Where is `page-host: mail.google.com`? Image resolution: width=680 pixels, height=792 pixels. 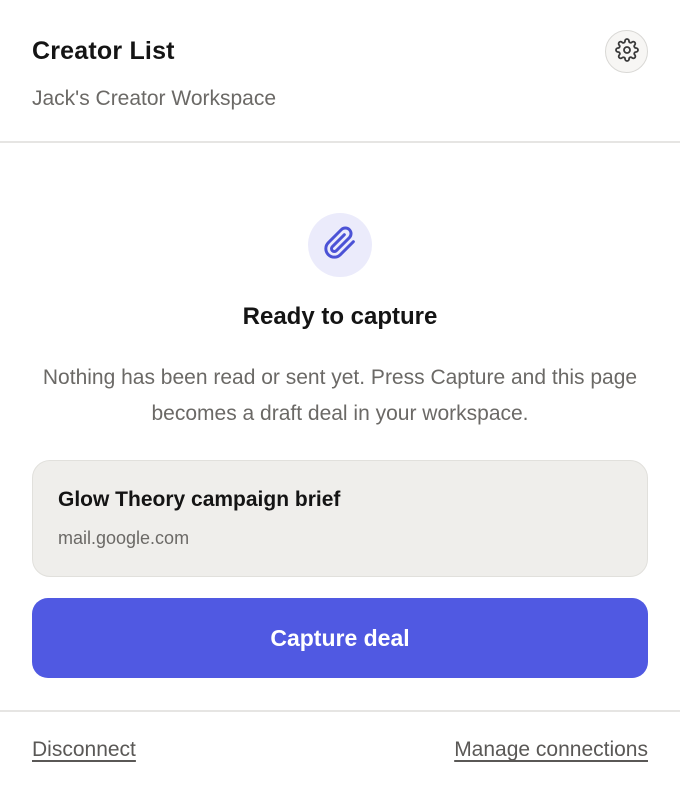
page-host: mail.google.com is located at coordinates (124, 538).